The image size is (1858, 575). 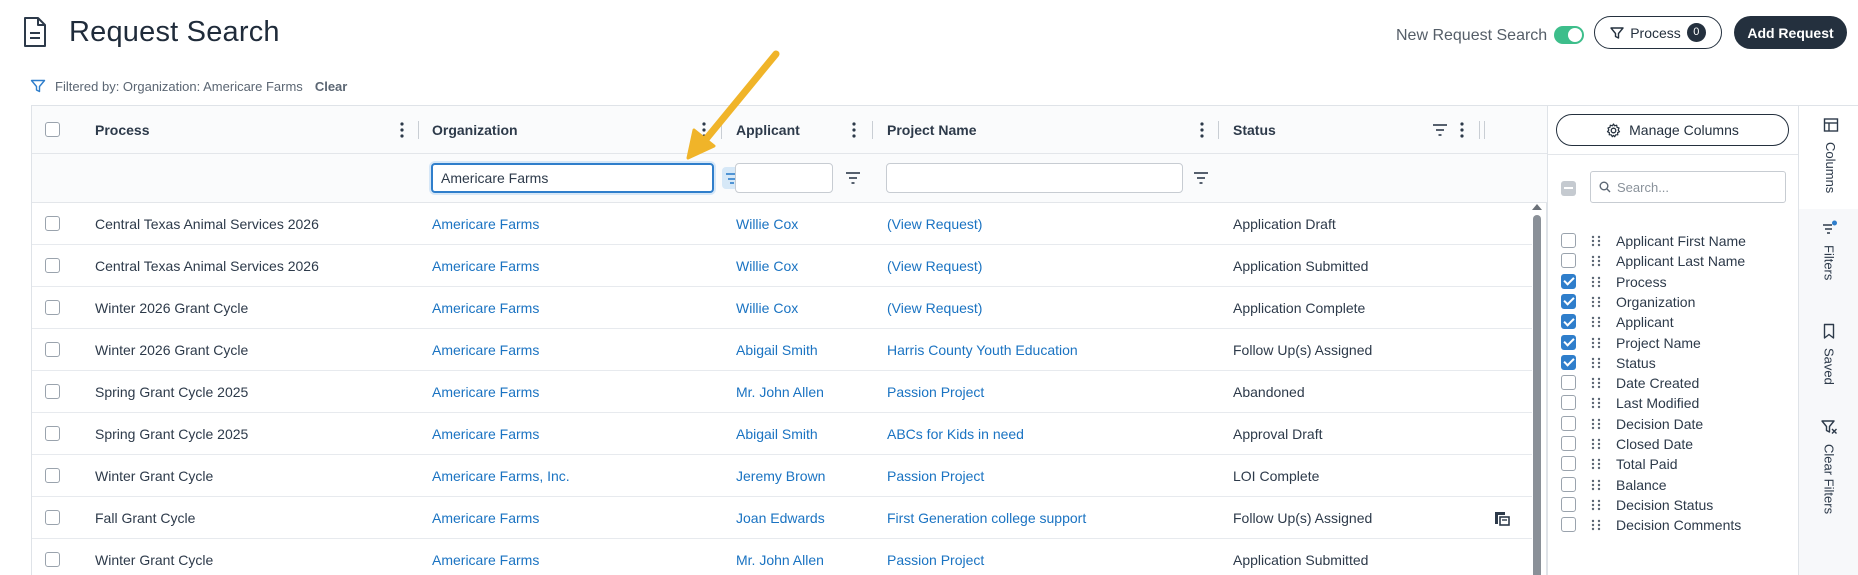 What do you see at coordinates (52, 129) in the screenshot?
I see `select-all-checkbox` at bounding box center [52, 129].